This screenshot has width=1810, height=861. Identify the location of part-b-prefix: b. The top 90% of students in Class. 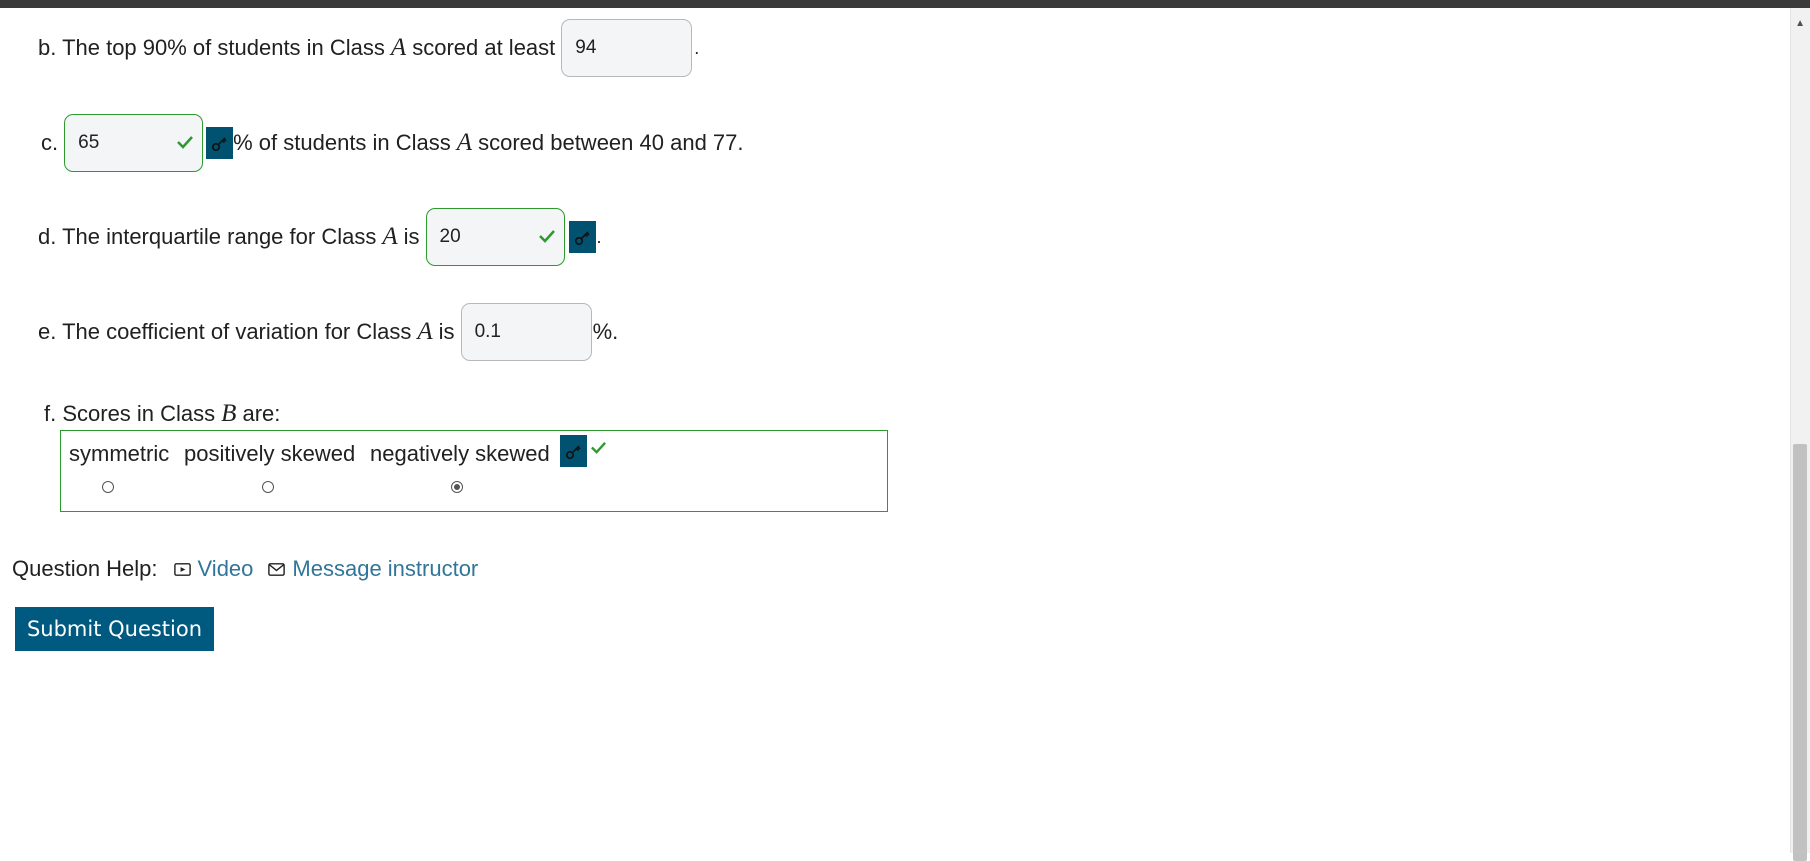
(211, 47).